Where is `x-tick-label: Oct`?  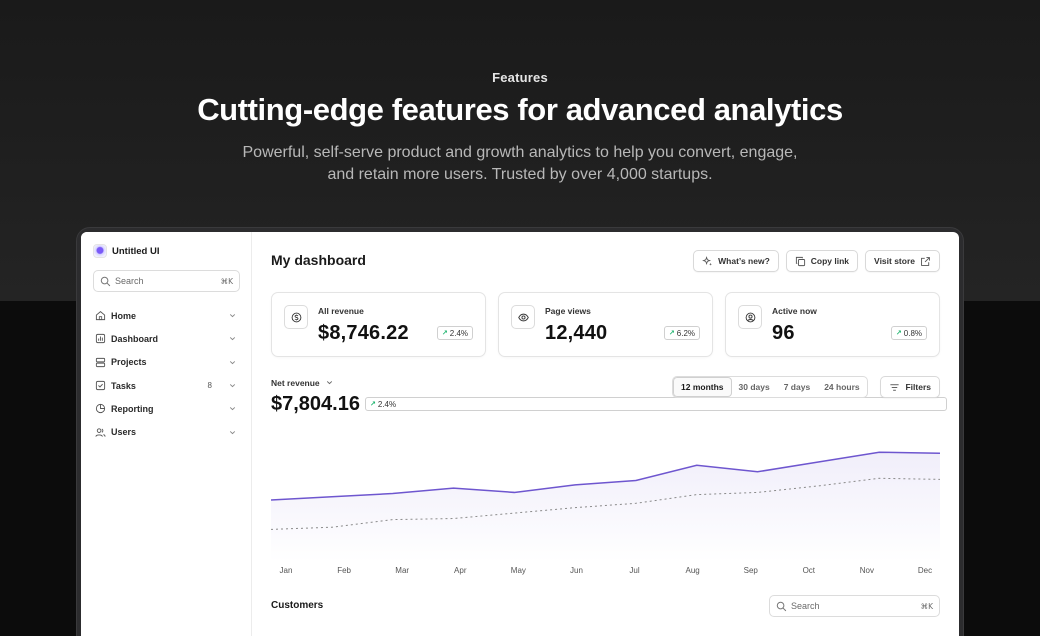
x-tick-label: Oct is located at coordinates (809, 570).